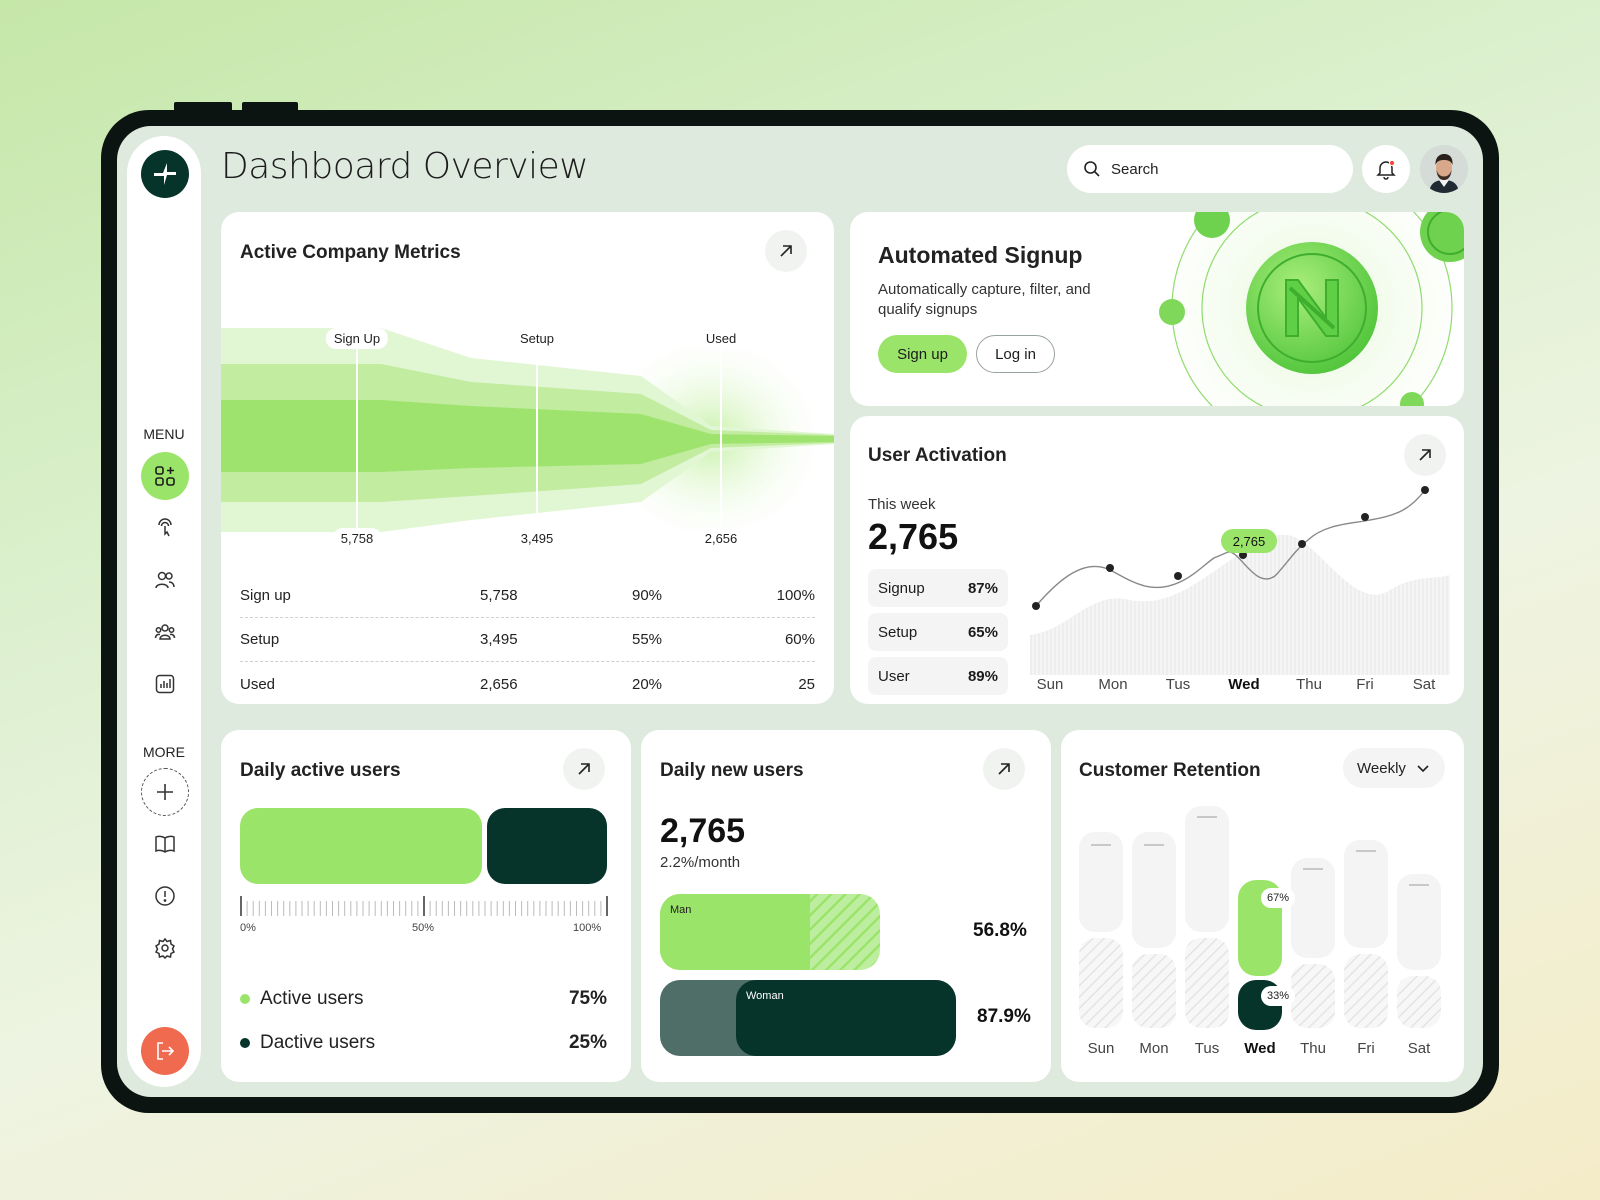 Image resolution: width=1600 pixels, height=1200 pixels. What do you see at coordinates (1154, 1048) in the screenshot?
I see `retention-day: Mon` at bounding box center [1154, 1048].